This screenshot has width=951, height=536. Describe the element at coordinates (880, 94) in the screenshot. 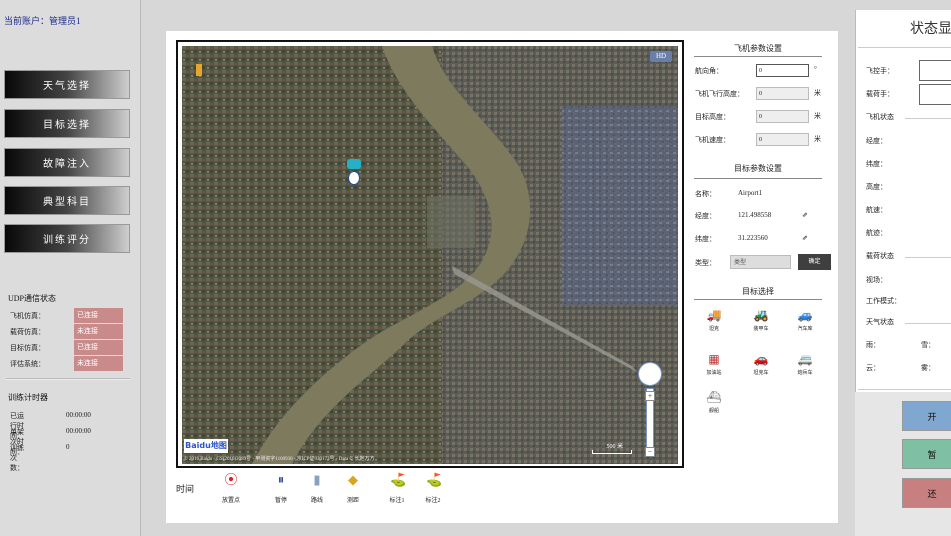

I see `payload-controller-label: 载荷手：` at that location.